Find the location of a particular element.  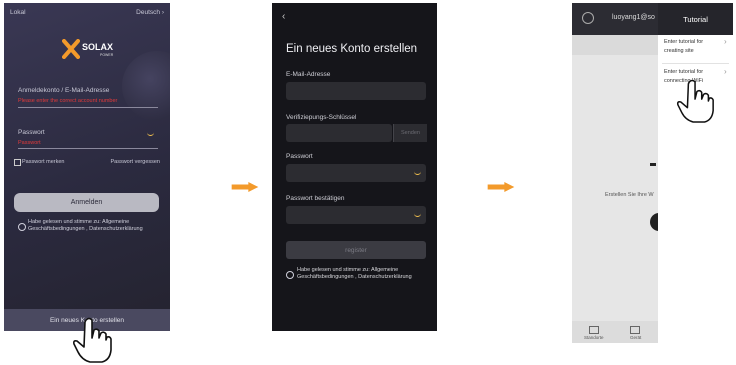

marker is located at coordinates (653, 164).